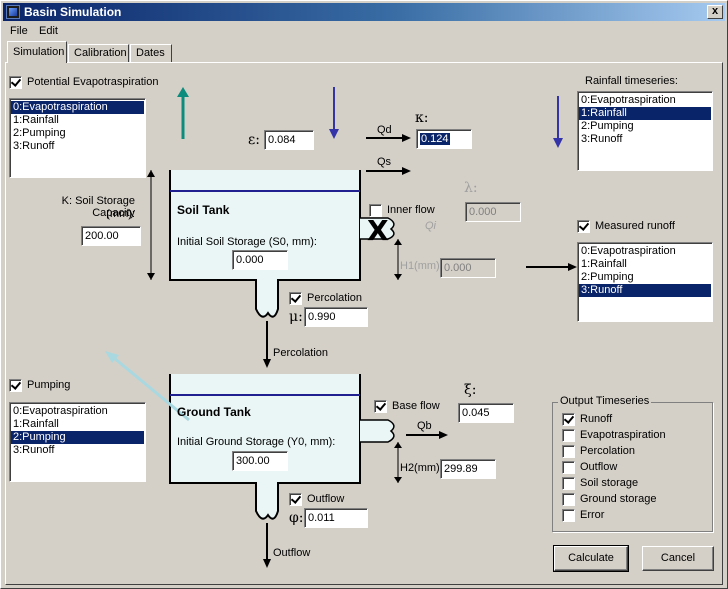 This screenshot has width=728, height=589. What do you see at coordinates (151, 173) in the screenshot?
I see `k-arrow-head-up` at bounding box center [151, 173].